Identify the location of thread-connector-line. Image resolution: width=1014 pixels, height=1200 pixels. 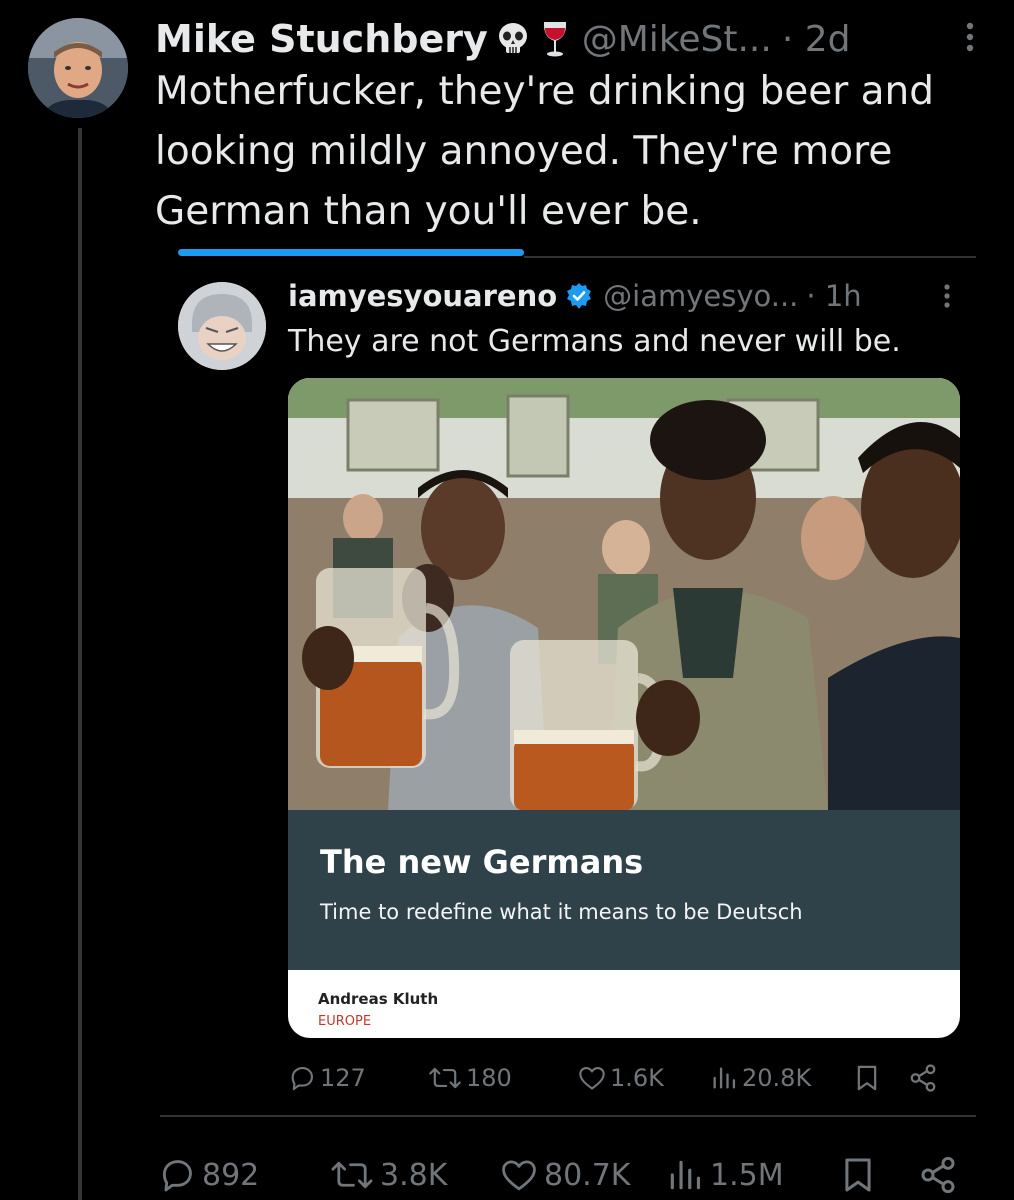
(80, 664).